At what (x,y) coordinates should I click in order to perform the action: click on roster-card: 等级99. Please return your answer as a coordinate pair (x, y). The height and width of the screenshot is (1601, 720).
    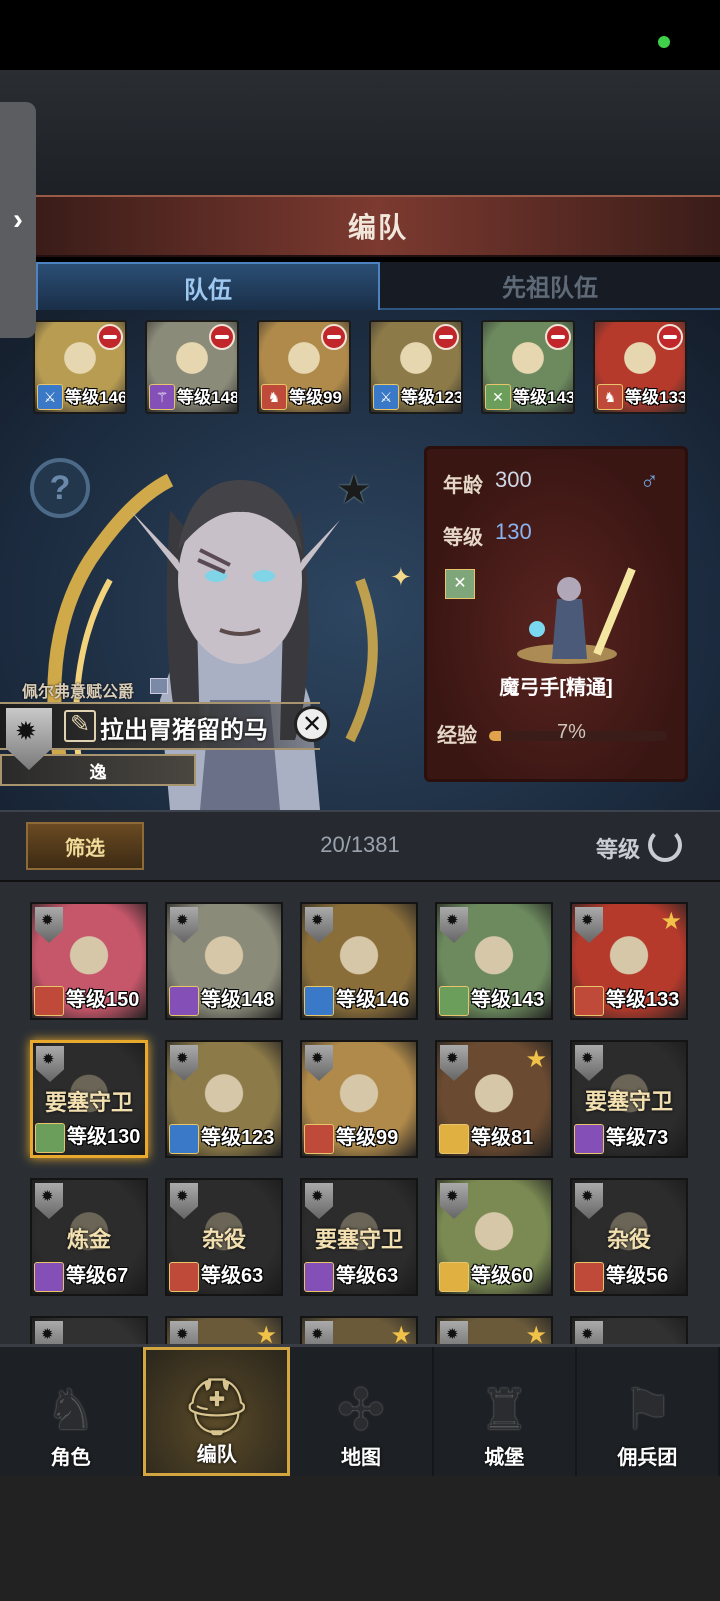
    Looking at the image, I should click on (359, 1099).